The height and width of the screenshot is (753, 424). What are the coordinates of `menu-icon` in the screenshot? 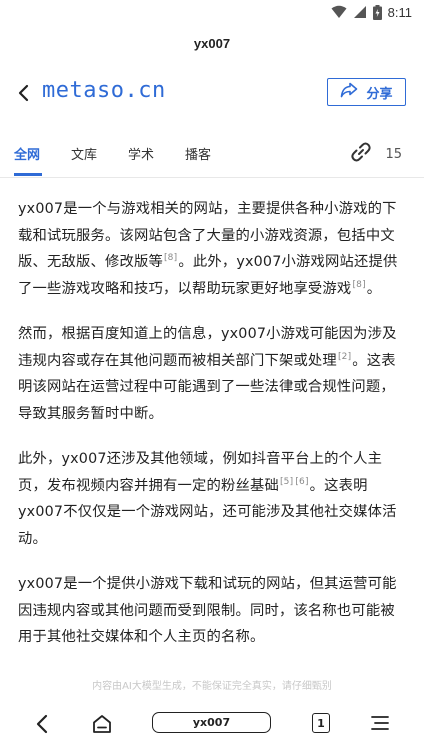 It's located at (380, 725).